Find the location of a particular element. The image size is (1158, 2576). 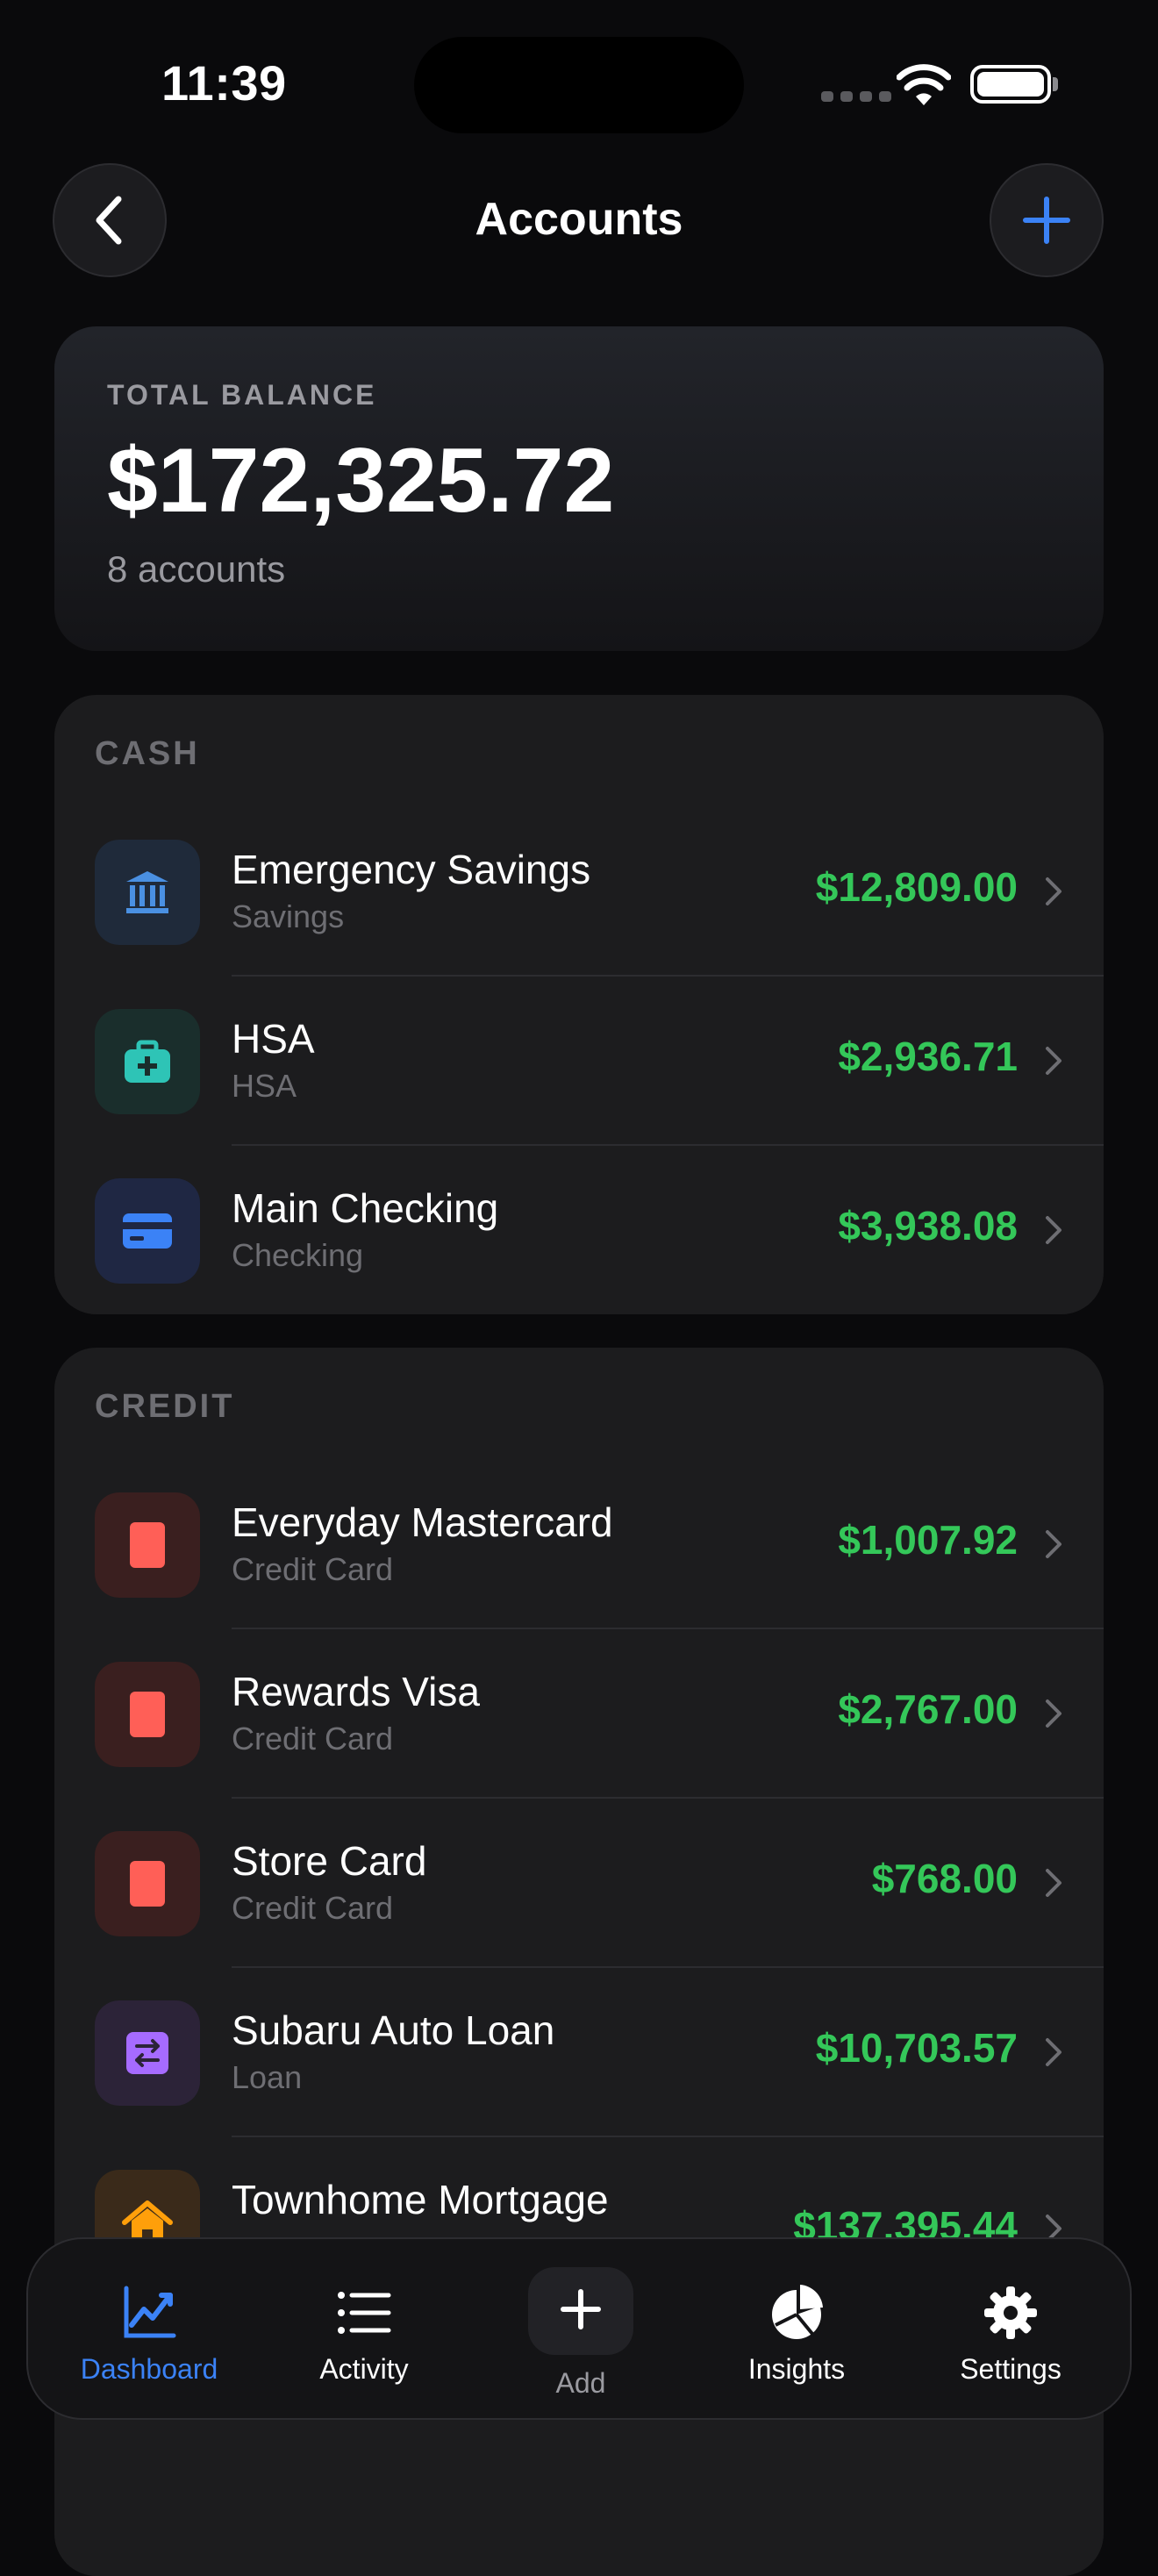

account-balance: $3,938.08 is located at coordinates (928, 1226).